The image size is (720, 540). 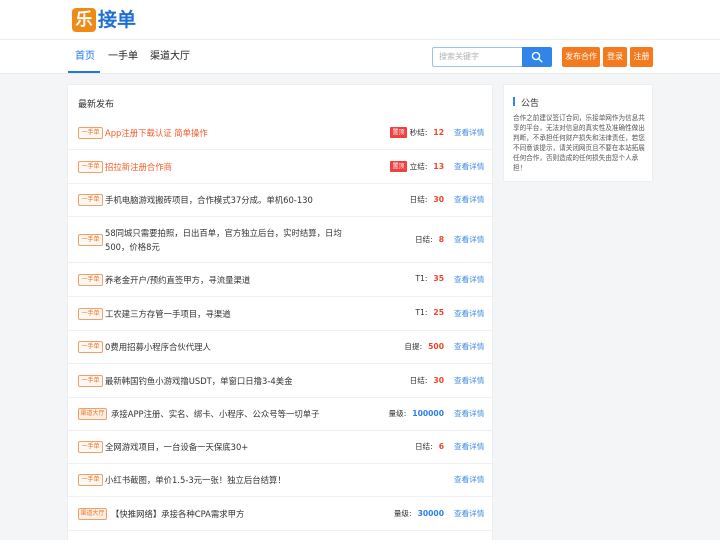 I want to click on list-item: 一手单 最新韩国钓鱼小游戏撸USDT，单窗口日撸3-4美金 日结: 30 查看详情, so click(x=280, y=381).